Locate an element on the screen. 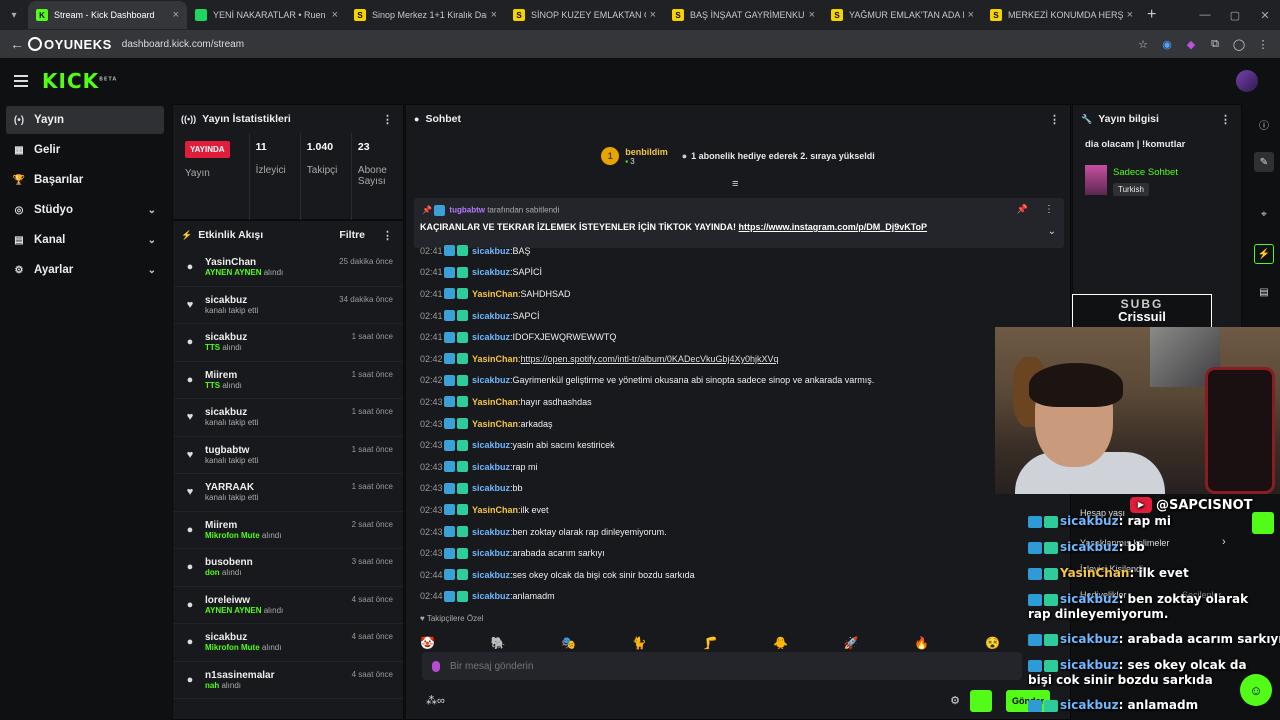 The height and width of the screenshot is (720, 1280). emote-icon: 😵 is located at coordinates (992, 643).